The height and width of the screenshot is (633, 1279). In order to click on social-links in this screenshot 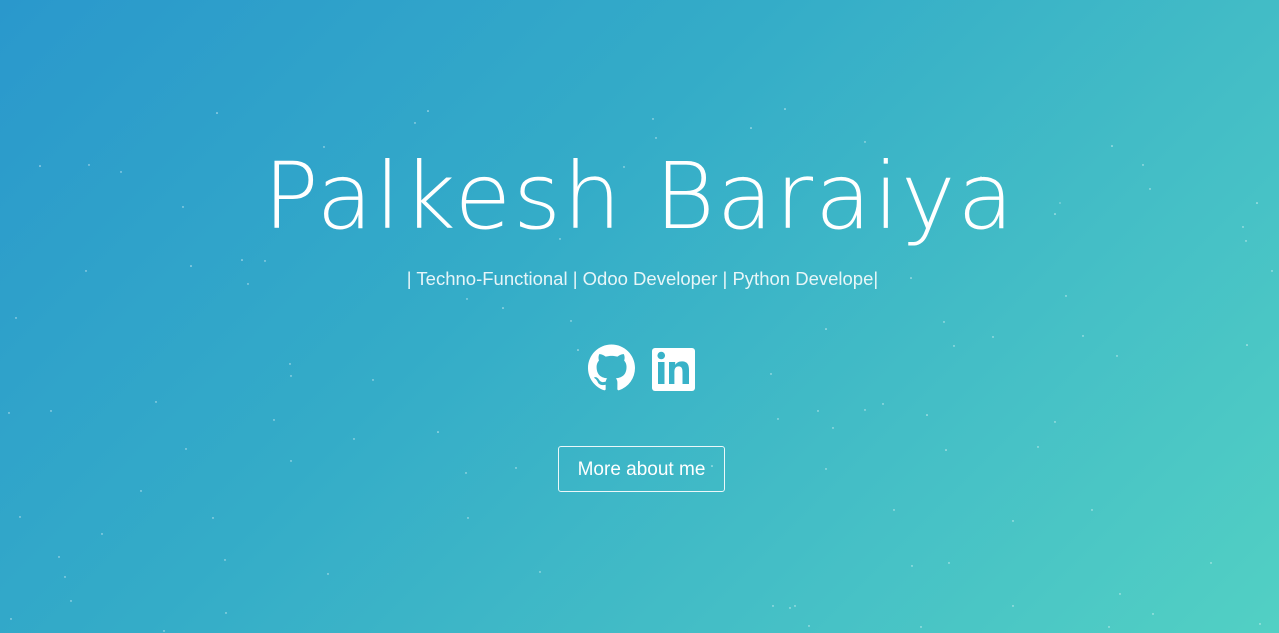, I will do `click(639, 369)`.